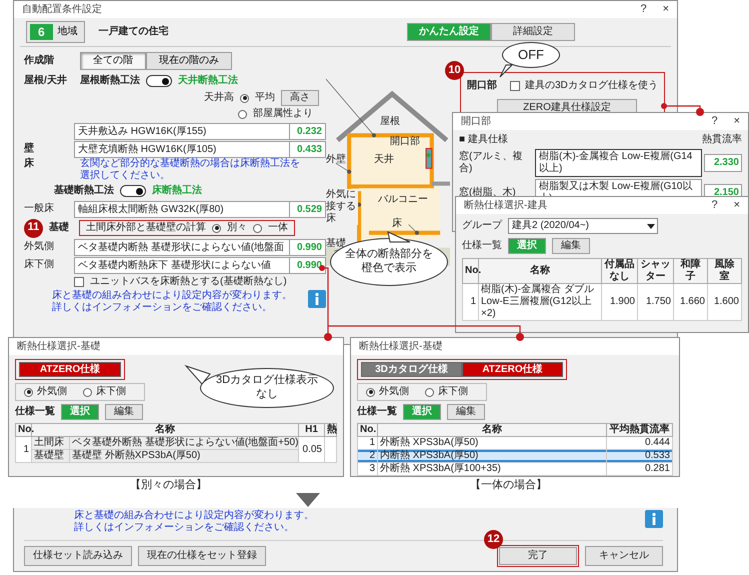 This screenshot has height=575, width=749. I want to click on column-header: シャッター, so click(656, 271).